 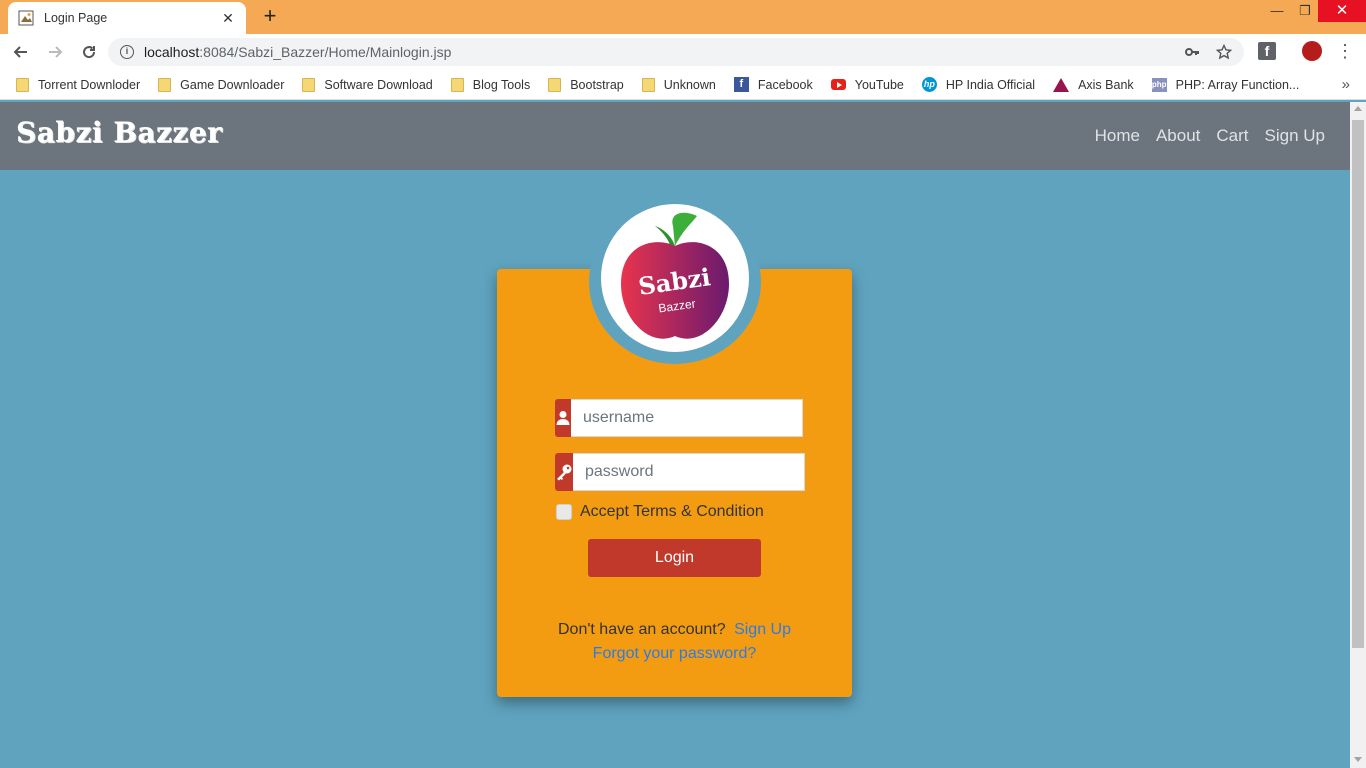 What do you see at coordinates (1342, 11) in the screenshot?
I see `window-close-button: ✕` at bounding box center [1342, 11].